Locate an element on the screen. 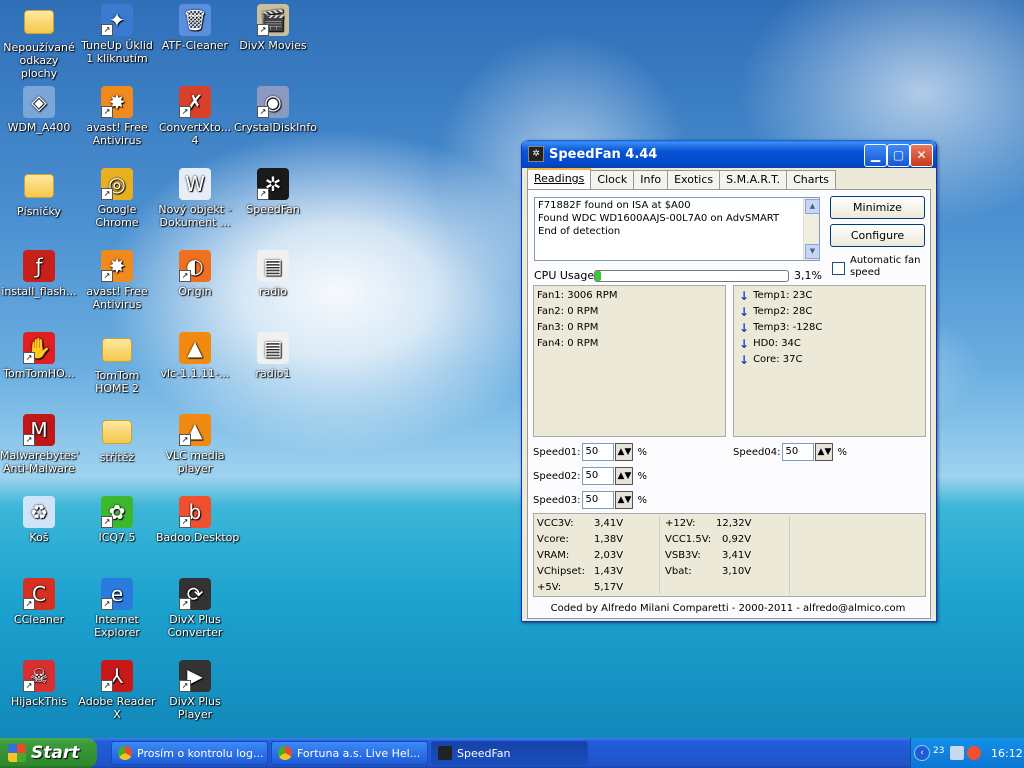  desktop-icon: ▶ ↗ DivX Plus Player is located at coordinates (195, 690).